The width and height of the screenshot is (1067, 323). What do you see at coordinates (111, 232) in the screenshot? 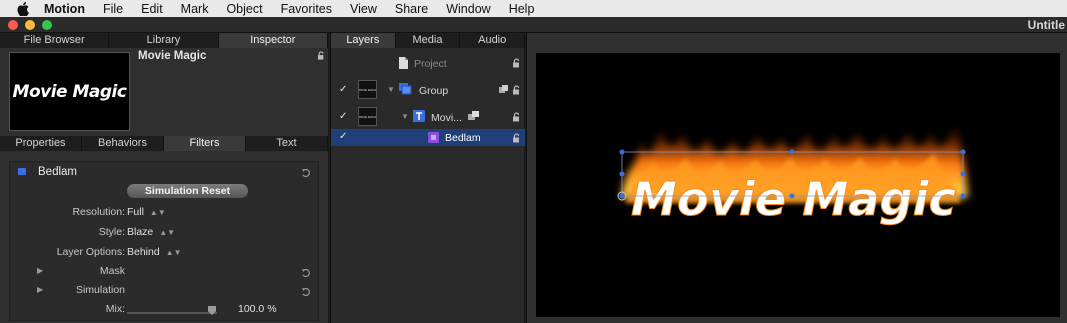
I see `param-label: Style:` at bounding box center [111, 232].